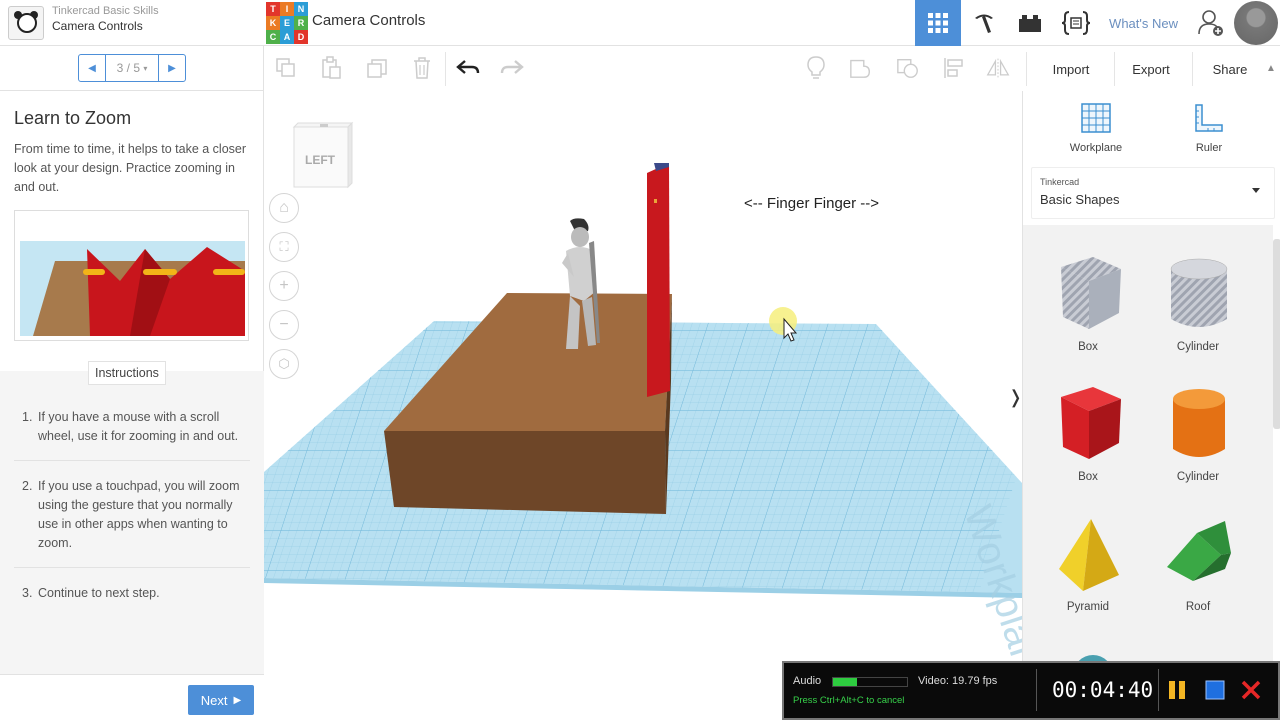 The image size is (1280, 720). I want to click on step-title: Learn to Zoom, so click(73, 118).